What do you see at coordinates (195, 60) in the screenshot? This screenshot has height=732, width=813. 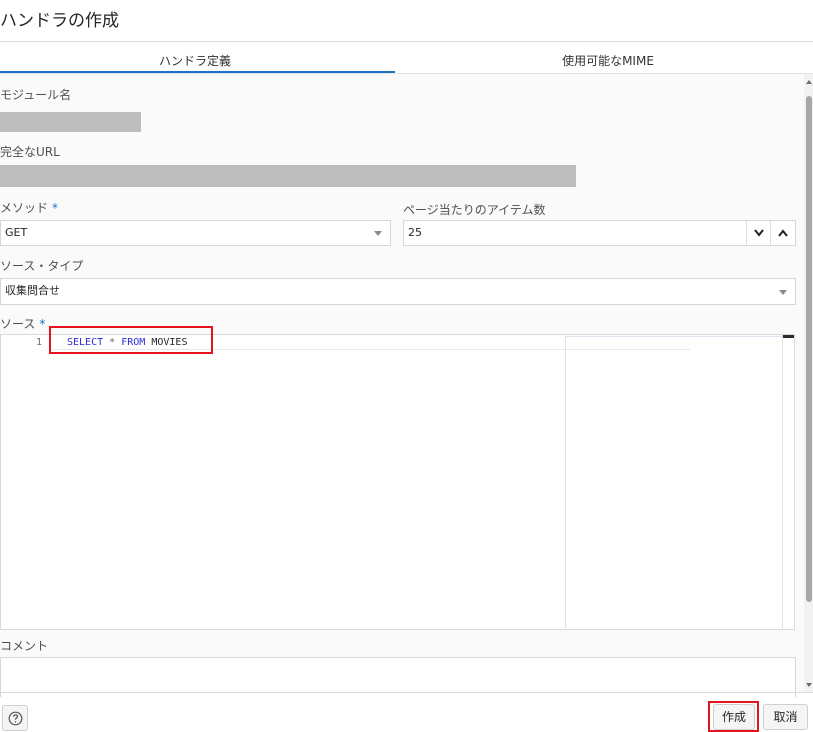 I see `tab-handler-definition: ハンドラ定義` at bounding box center [195, 60].